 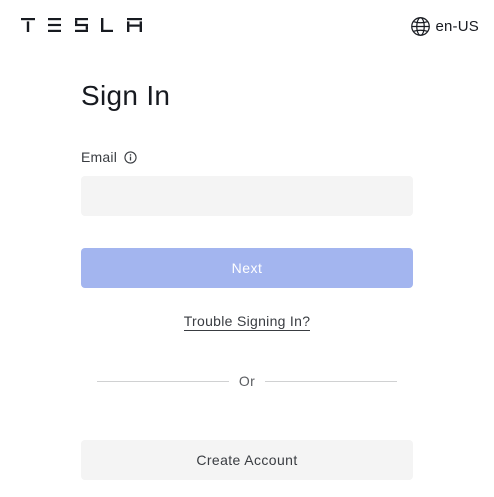 What do you see at coordinates (247, 382) in the screenshot?
I see `or-divider: Or` at bounding box center [247, 382].